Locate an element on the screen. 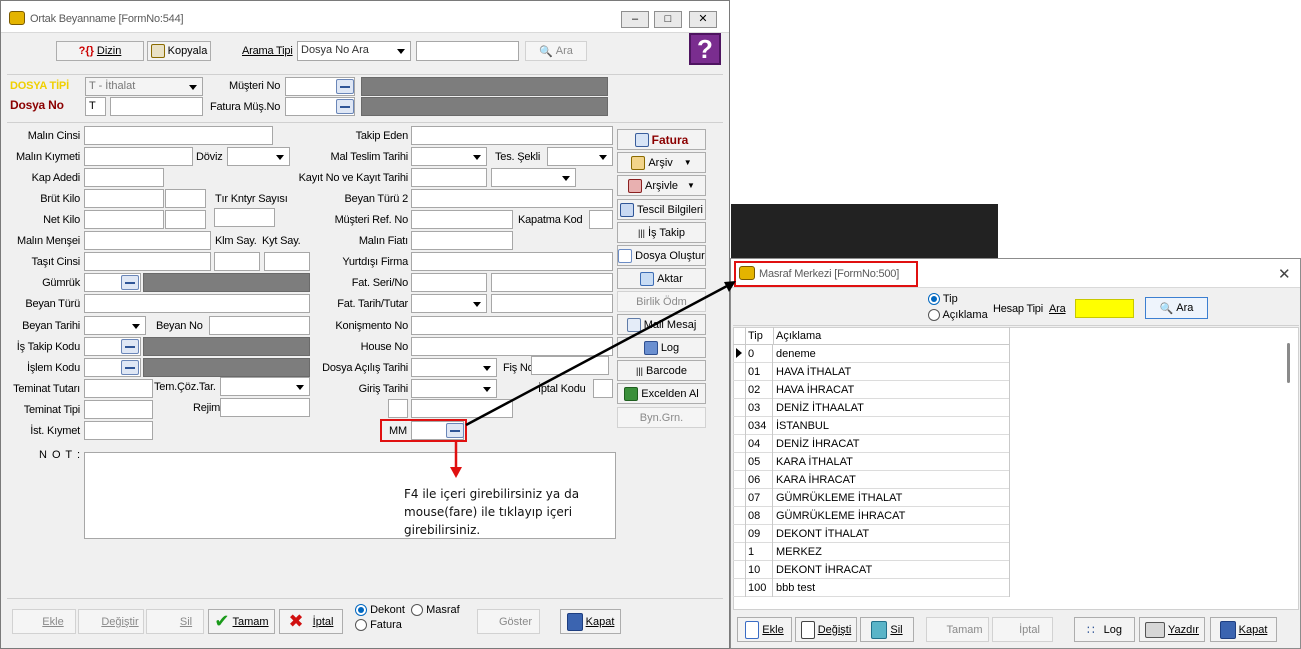  arrow-head-red-icon is located at coordinates (456, 472).